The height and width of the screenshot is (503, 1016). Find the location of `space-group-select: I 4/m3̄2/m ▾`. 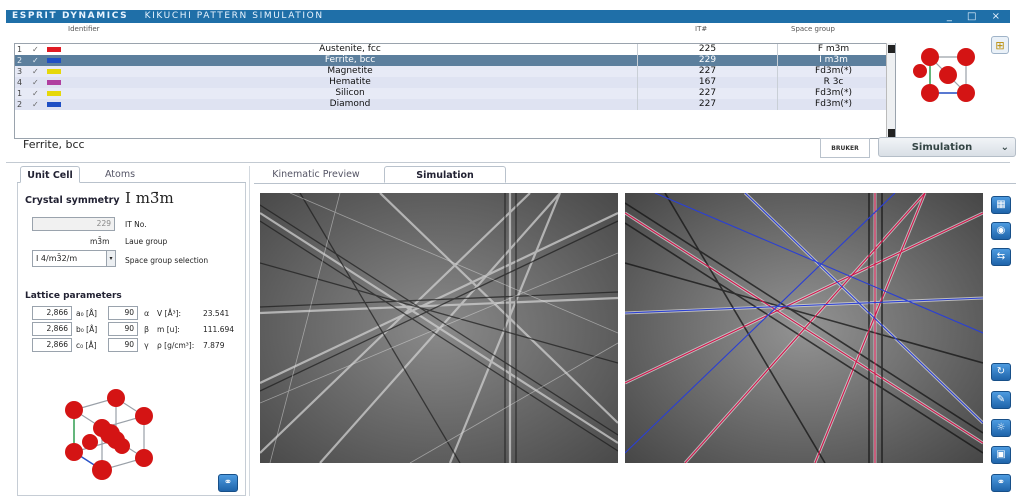

space-group-select: I 4/m3̄2/m ▾ is located at coordinates (74, 258).